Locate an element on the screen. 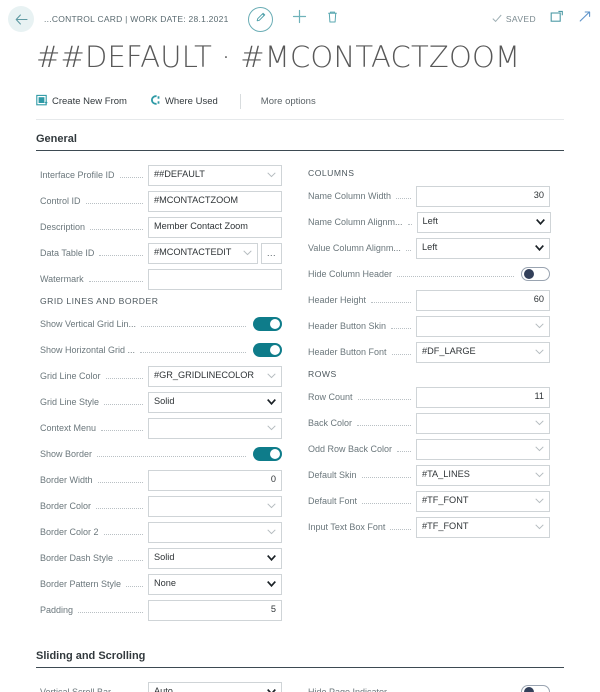 Image resolution: width=600 pixels, height=692 pixels. trash-icon is located at coordinates (332, 19).